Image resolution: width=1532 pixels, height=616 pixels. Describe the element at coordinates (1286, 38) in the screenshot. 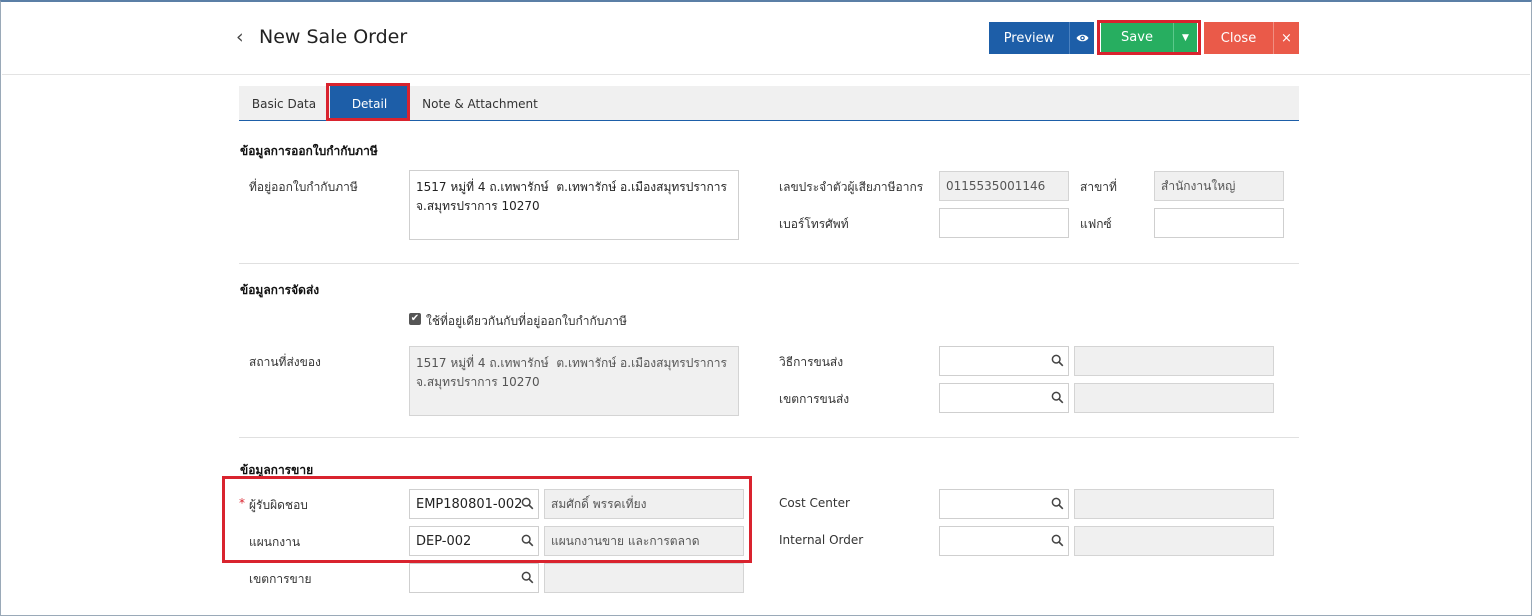

I see `close-x-icon: ×` at that location.